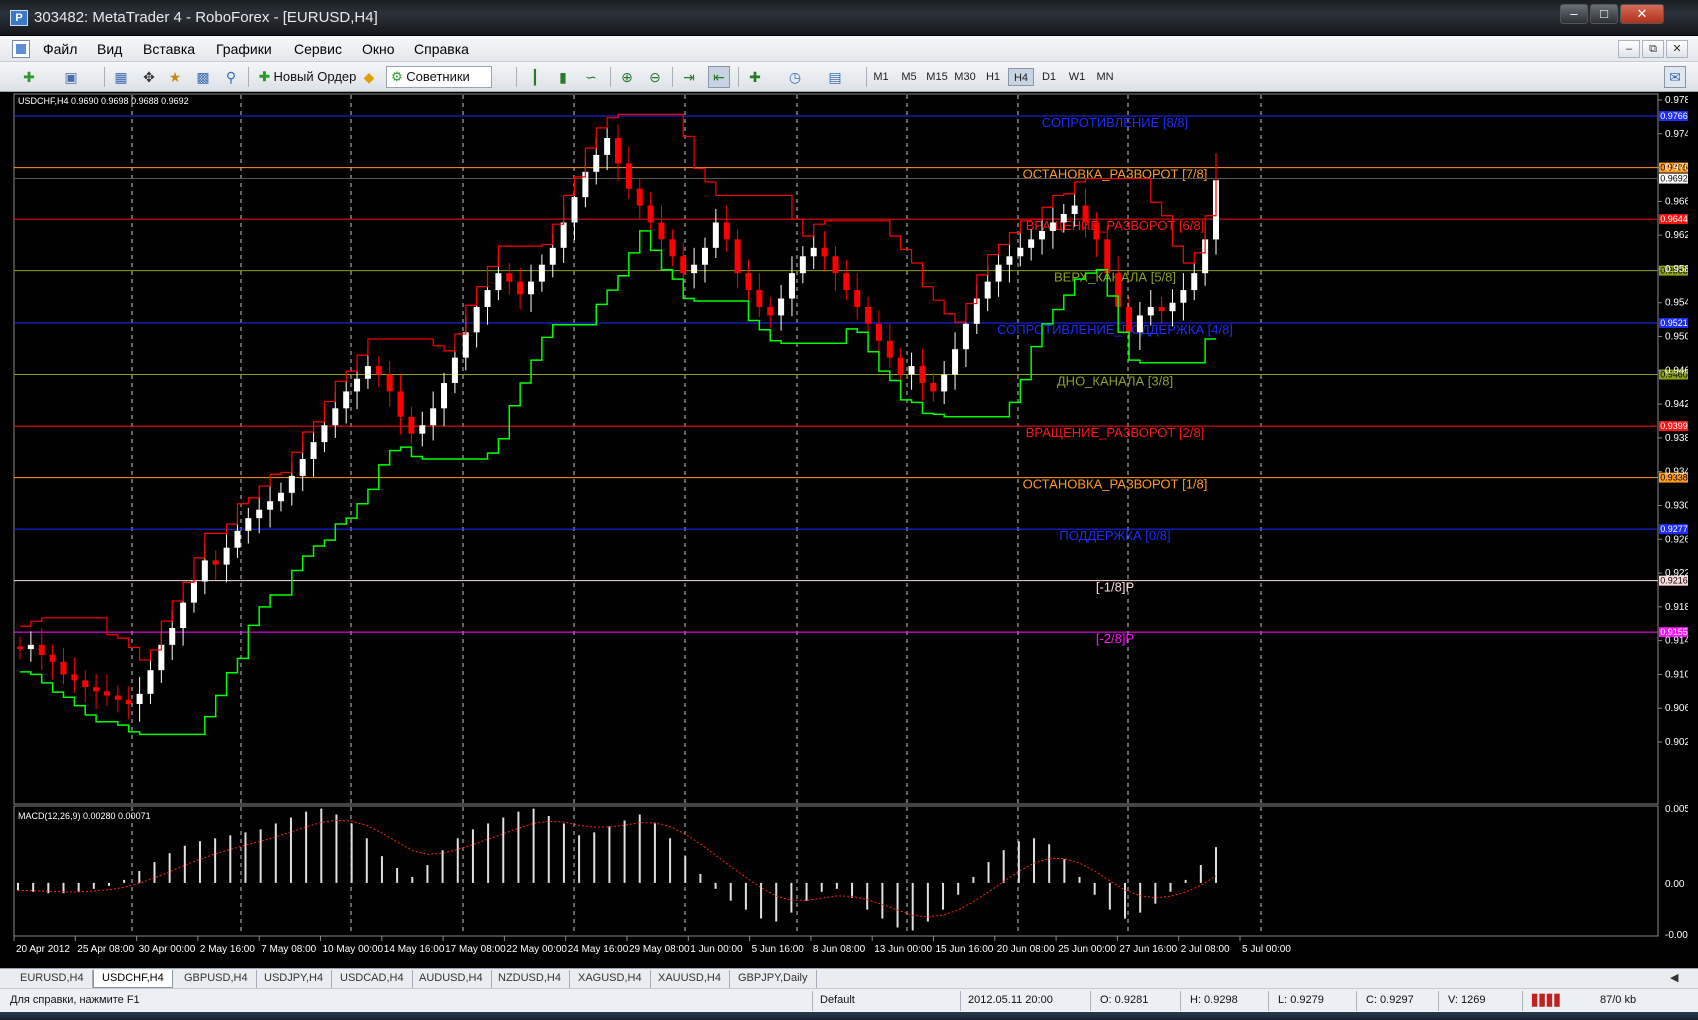 The height and width of the screenshot is (1020, 1698). I want to click on price-axis-label: 0.9665, so click(1676, 201).